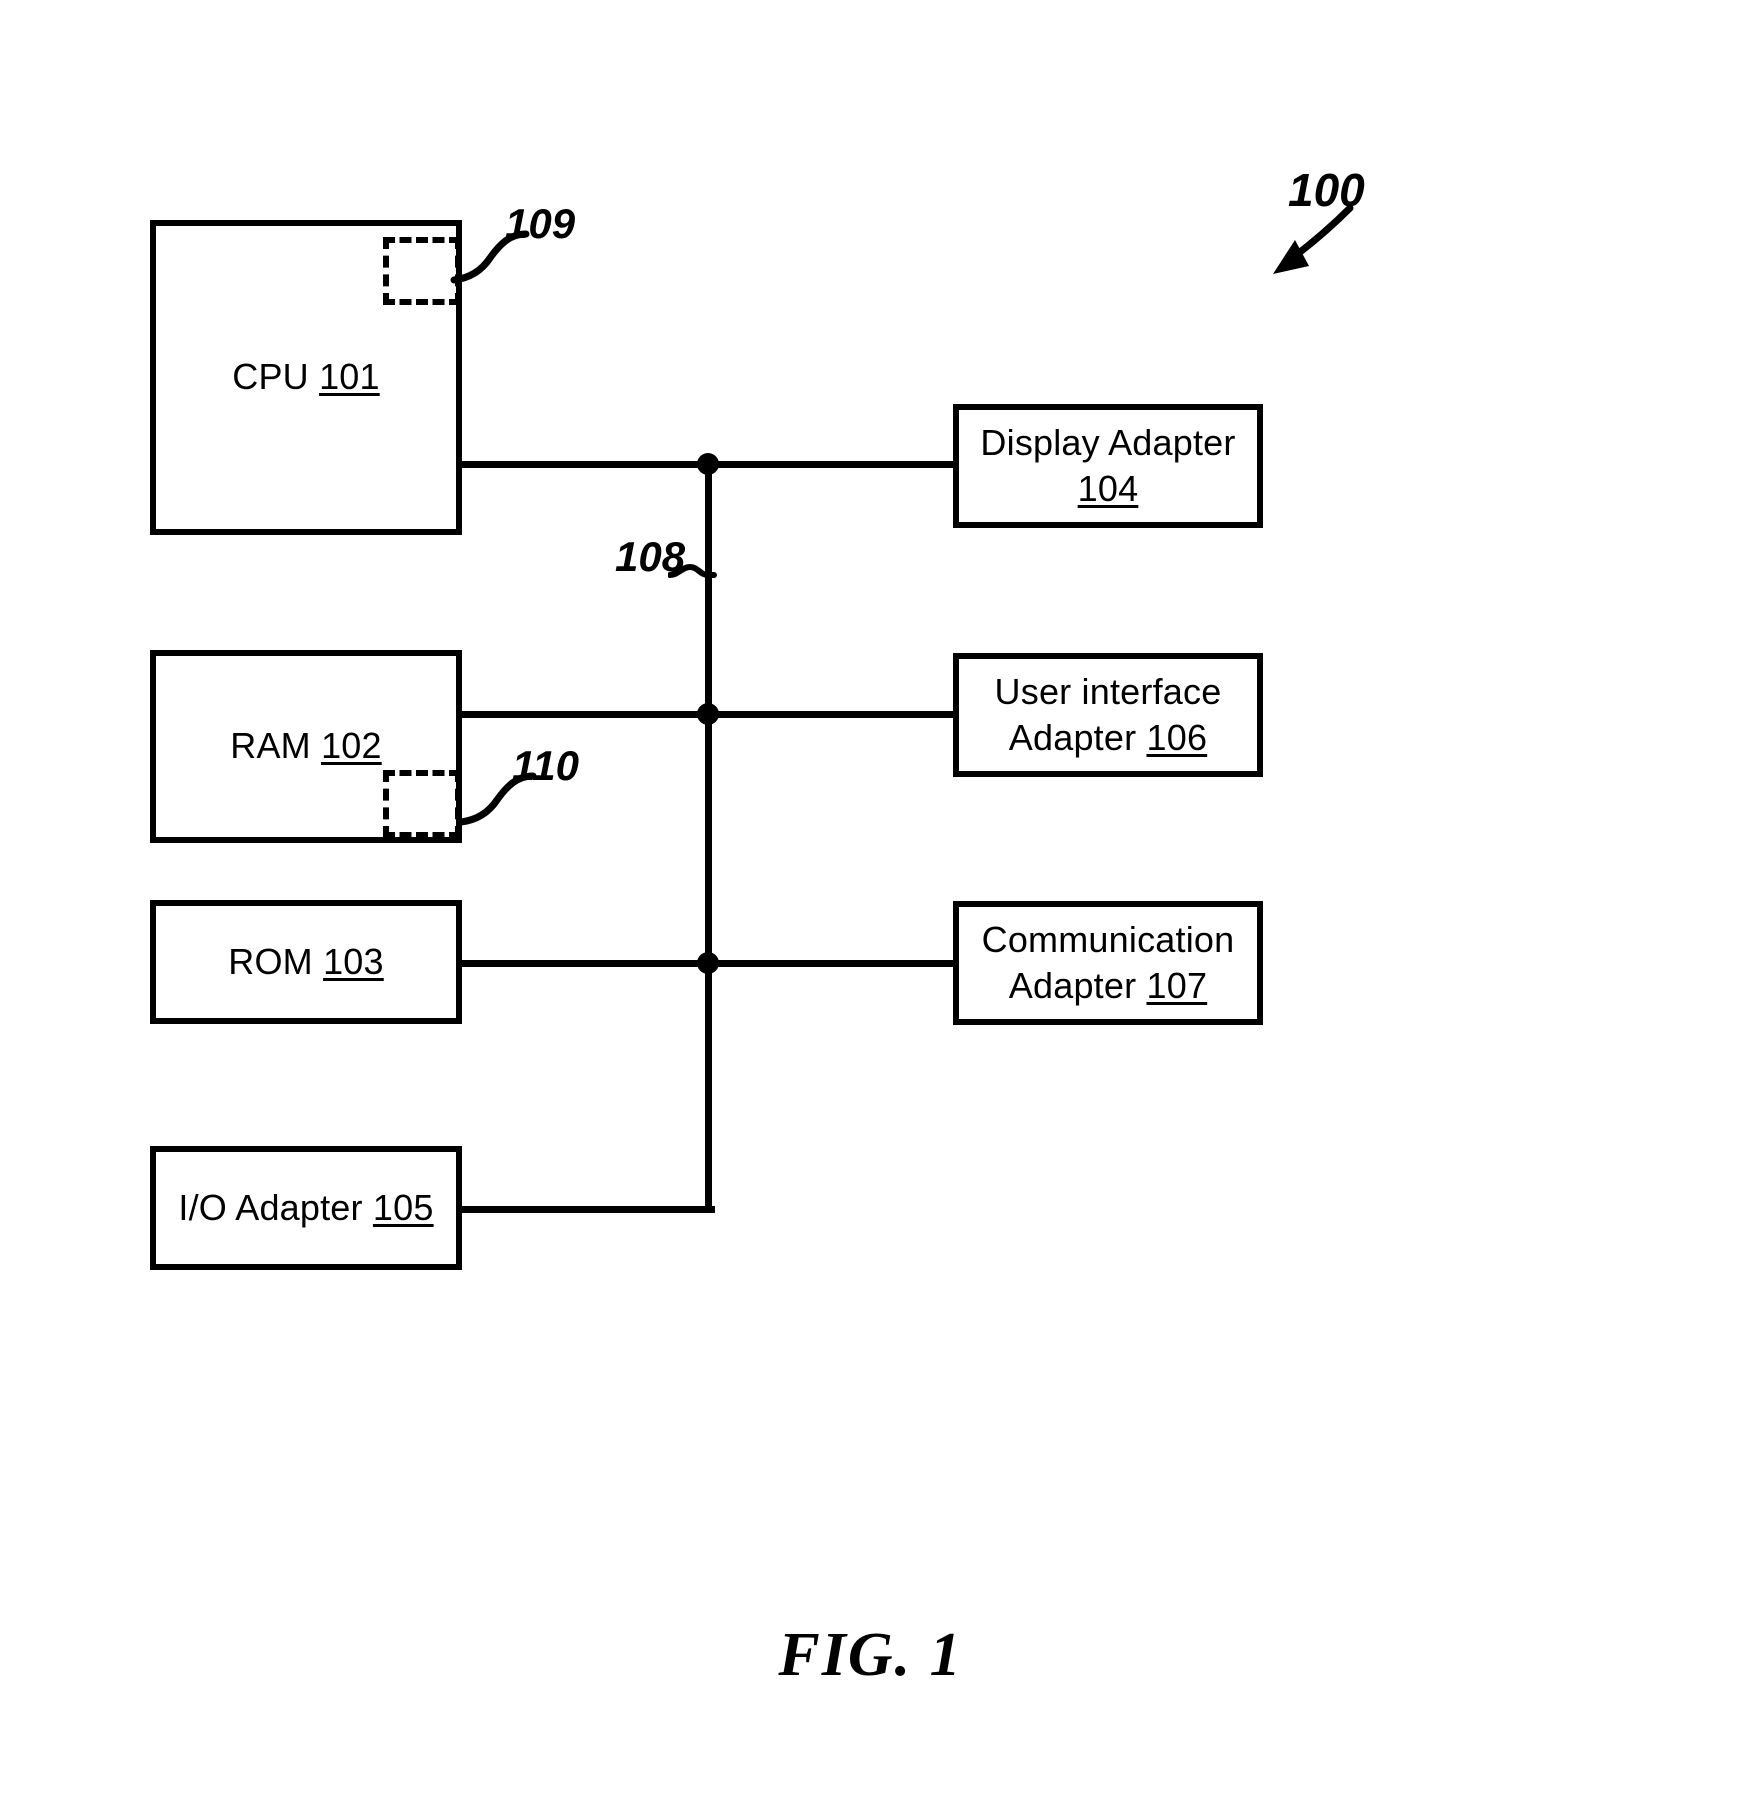  I want to click on wire-bus-to-communication-adapter, so click(834, 963).